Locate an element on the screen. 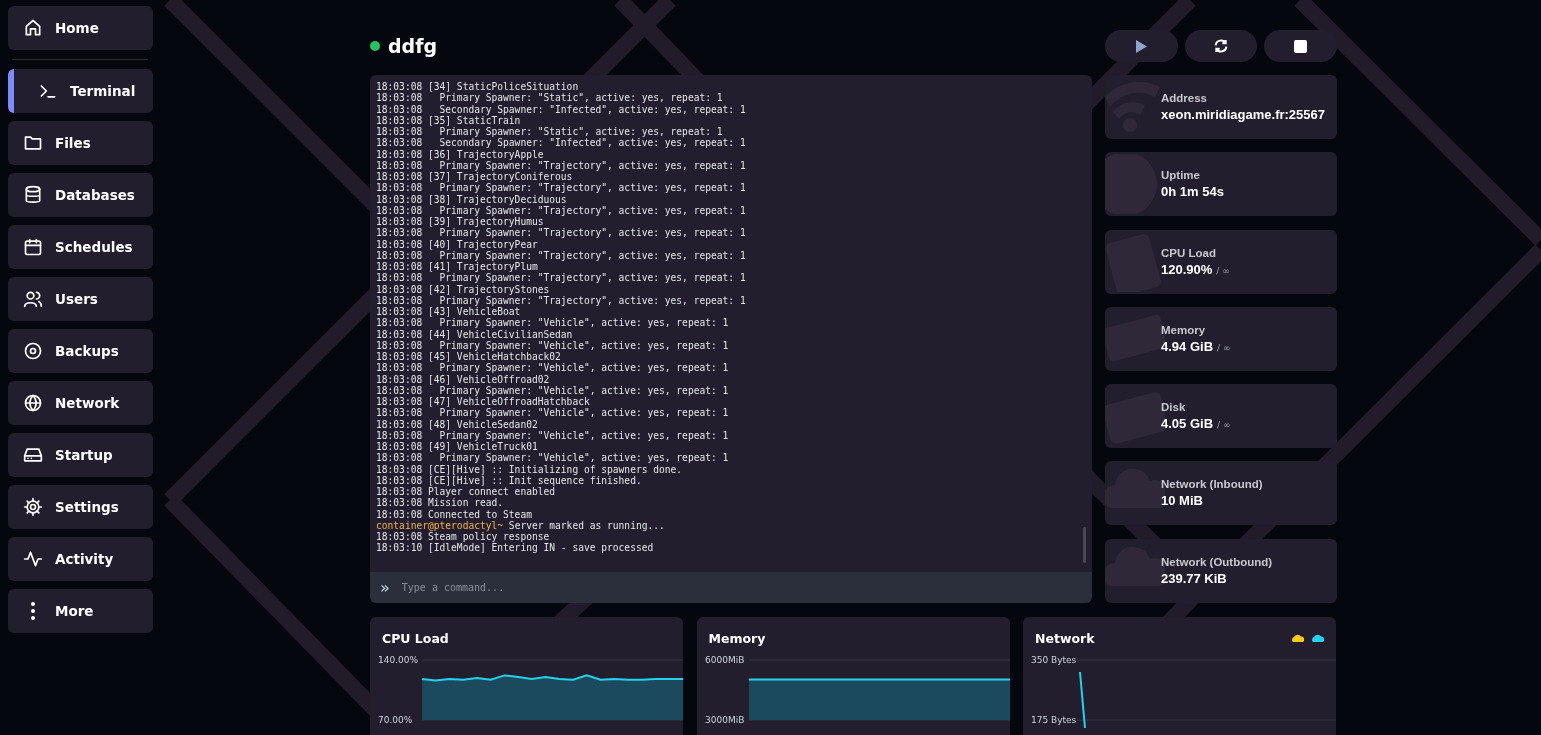 This screenshot has height=735, width=1541. sidebar-item: Files is located at coordinates (80, 143).